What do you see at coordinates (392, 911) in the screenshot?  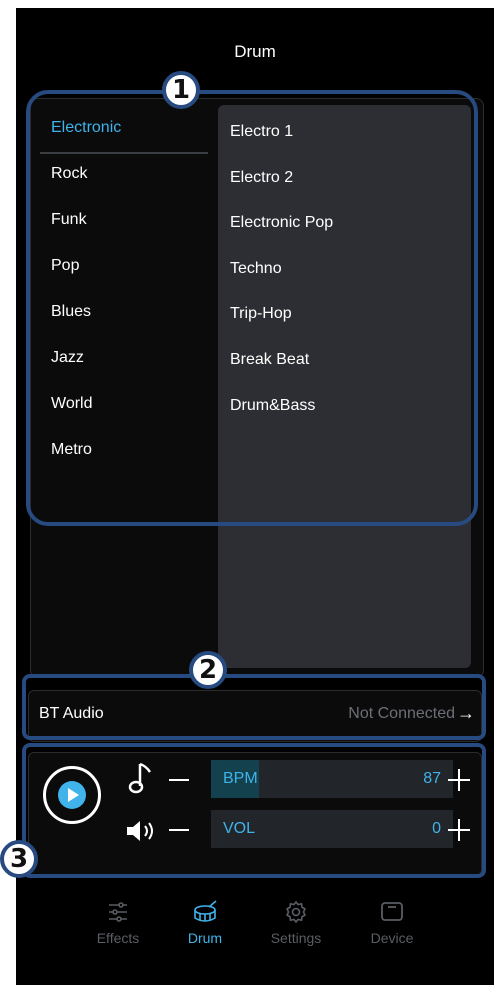 I see `device-icon` at bounding box center [392, 911].